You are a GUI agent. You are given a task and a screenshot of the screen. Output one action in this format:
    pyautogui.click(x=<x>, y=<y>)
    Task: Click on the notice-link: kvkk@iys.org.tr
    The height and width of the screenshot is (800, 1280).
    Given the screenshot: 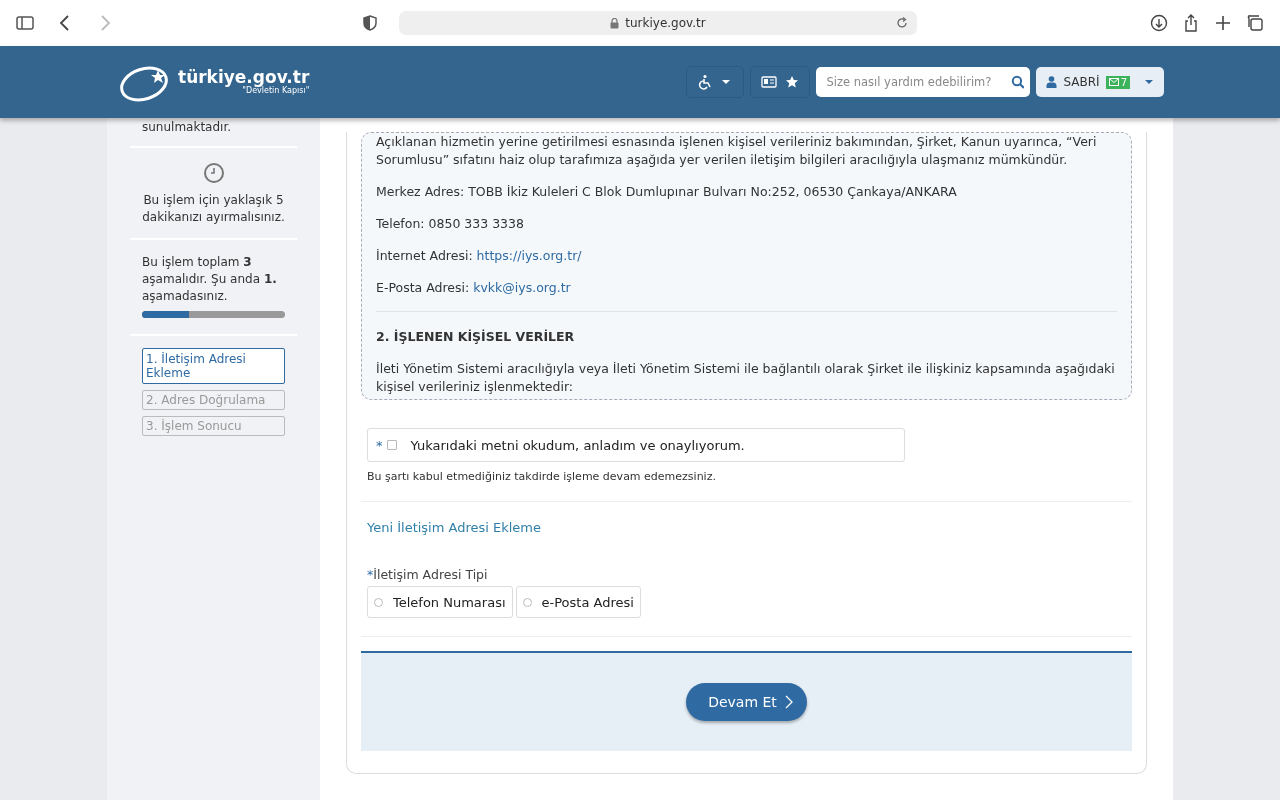 What is the action you would take?
    pyautogui.click(x=522, y=287)
    